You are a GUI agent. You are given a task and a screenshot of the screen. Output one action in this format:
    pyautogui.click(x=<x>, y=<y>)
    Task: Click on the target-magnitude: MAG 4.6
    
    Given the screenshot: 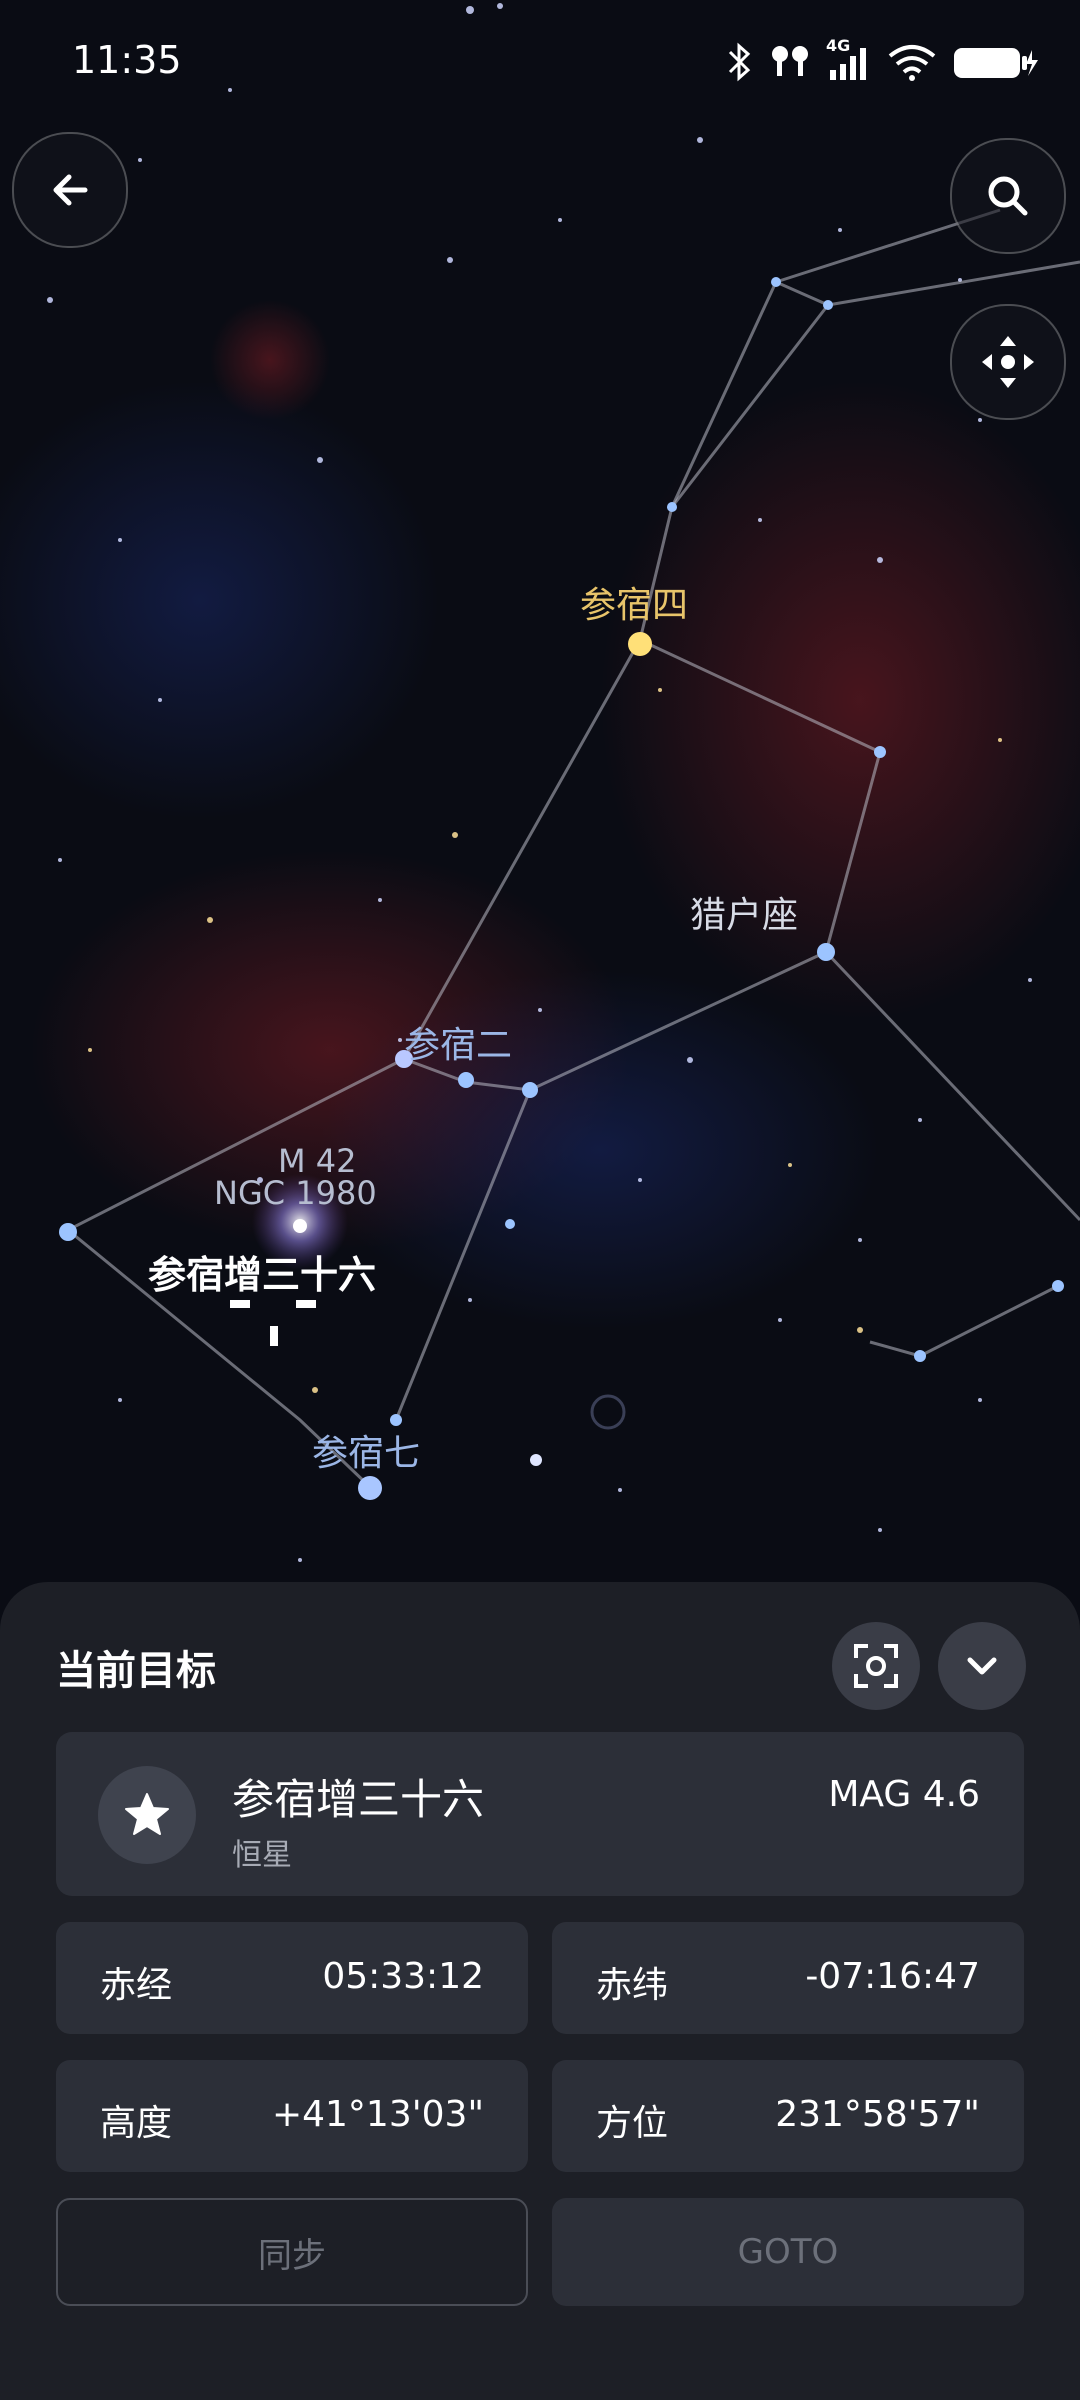 What is the action you would take?
    pyautogui.click(x=904, y=1794)
    